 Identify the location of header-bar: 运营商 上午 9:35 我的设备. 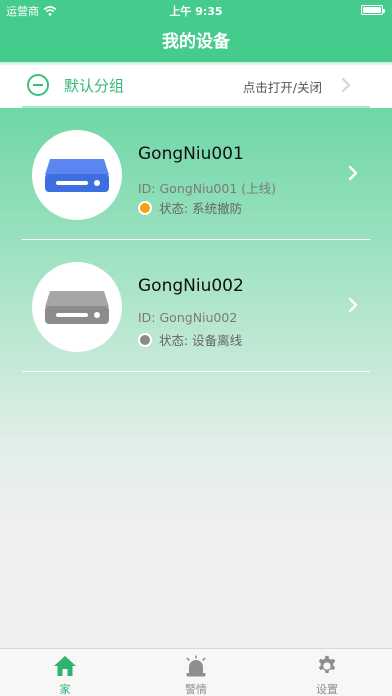
(196, 31).